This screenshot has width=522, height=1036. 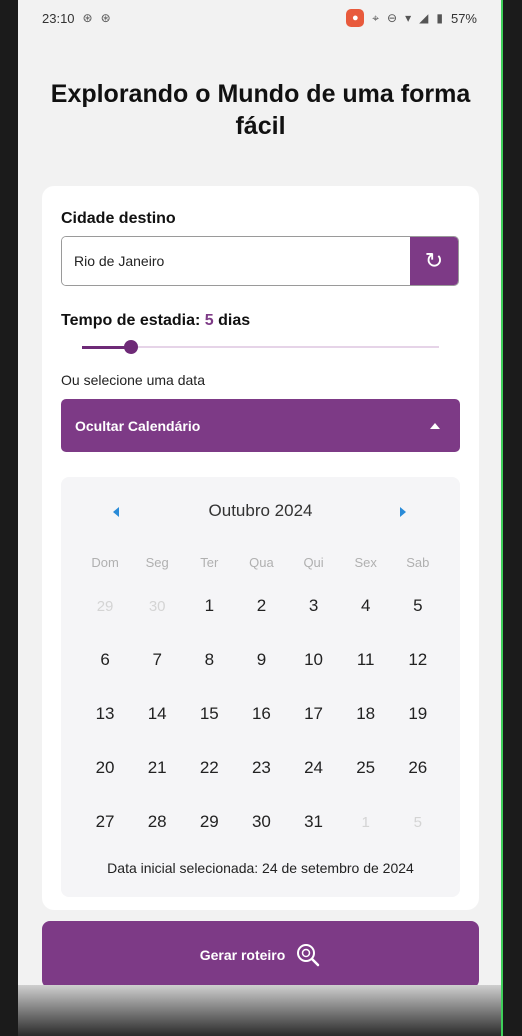 What do you see at coordinates (118, 218) in the screenshot?
I see `city-label: Cidade destino` at bounding box center [118, 218].